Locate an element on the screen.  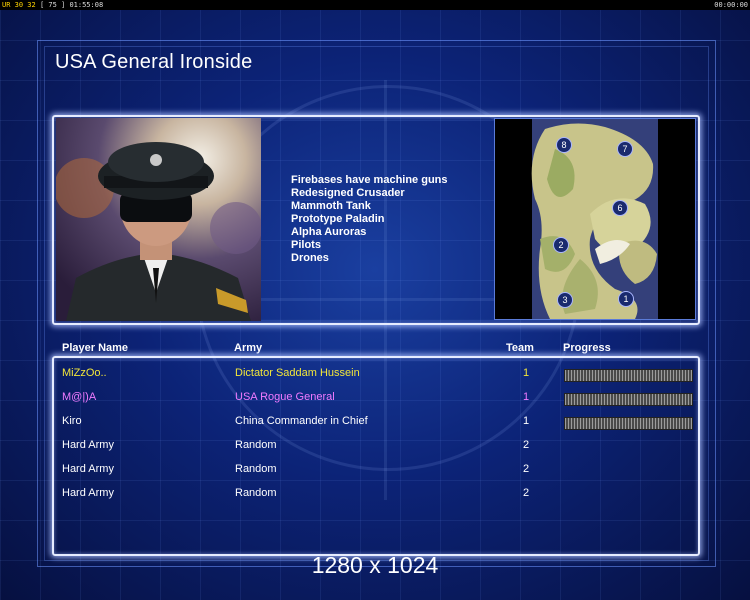
status-bar-left: UR 30 32 [ 75 ] 01:55:08 is located at coordinates (52, 5).